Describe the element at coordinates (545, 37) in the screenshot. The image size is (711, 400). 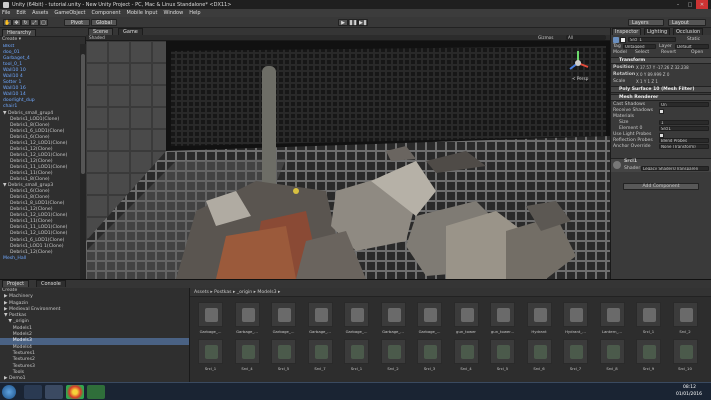
I see `gizmos-dropdown: Gizmos` at that location.